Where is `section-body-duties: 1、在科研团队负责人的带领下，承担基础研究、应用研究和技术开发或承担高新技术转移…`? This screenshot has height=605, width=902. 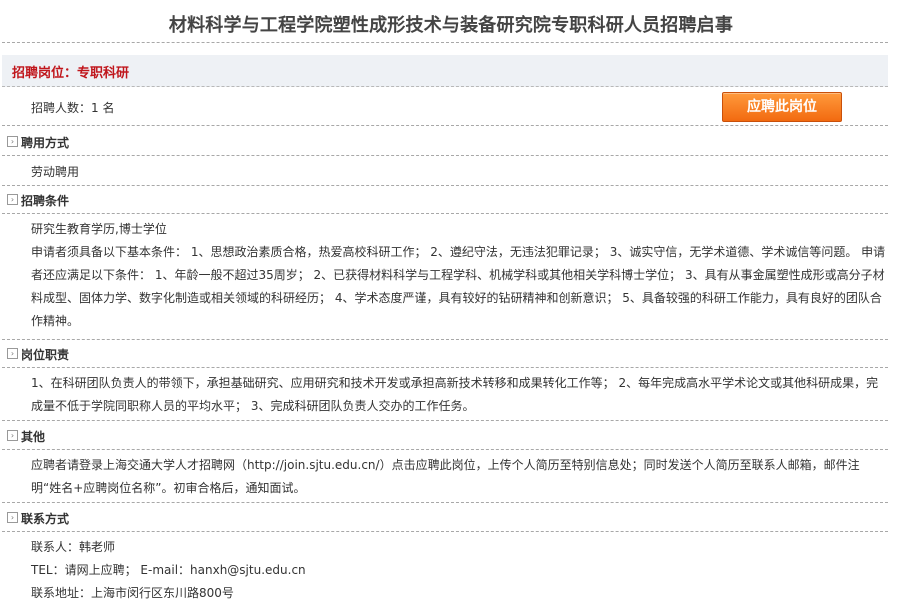
section-body-duties: 1、在科研团队负责人的带领下，承担基础研究、应用研究和技术开发或承担高新技术转移… is located at coordinates (445, 396).